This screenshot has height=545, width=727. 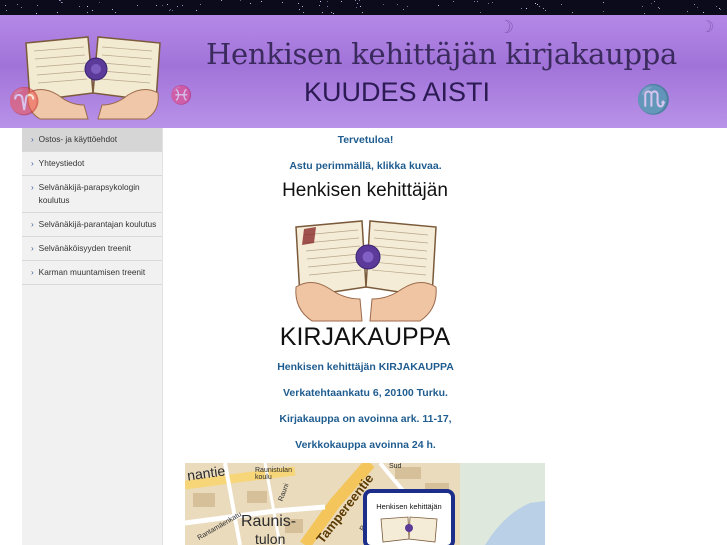 What do you see at coordinates (653, 99) in the screenshot?
I see `scorpio-glyph: ♏` at bounding box center [653, 99].